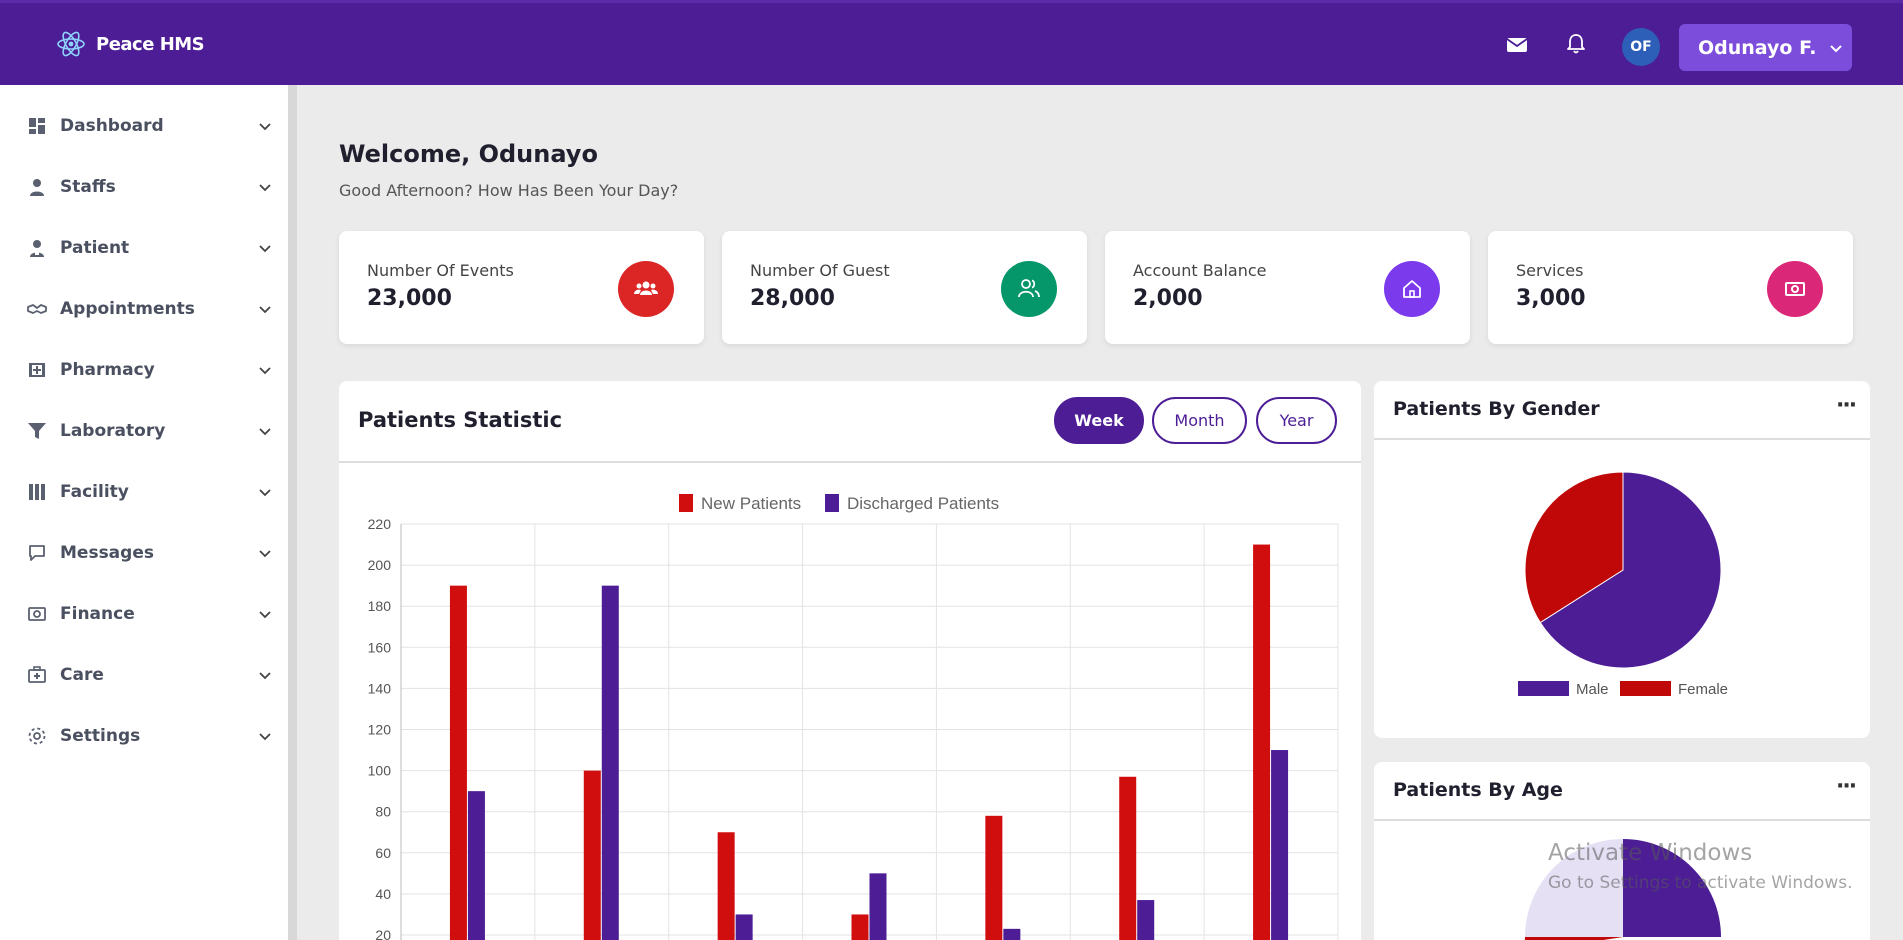 The width and height of the screenshot is (1903, 940). Describe the element at coordinates (1700, 883) in the screenshot. I see `watermark-subtitle: Go to Settings to activate Windows.` at that location.